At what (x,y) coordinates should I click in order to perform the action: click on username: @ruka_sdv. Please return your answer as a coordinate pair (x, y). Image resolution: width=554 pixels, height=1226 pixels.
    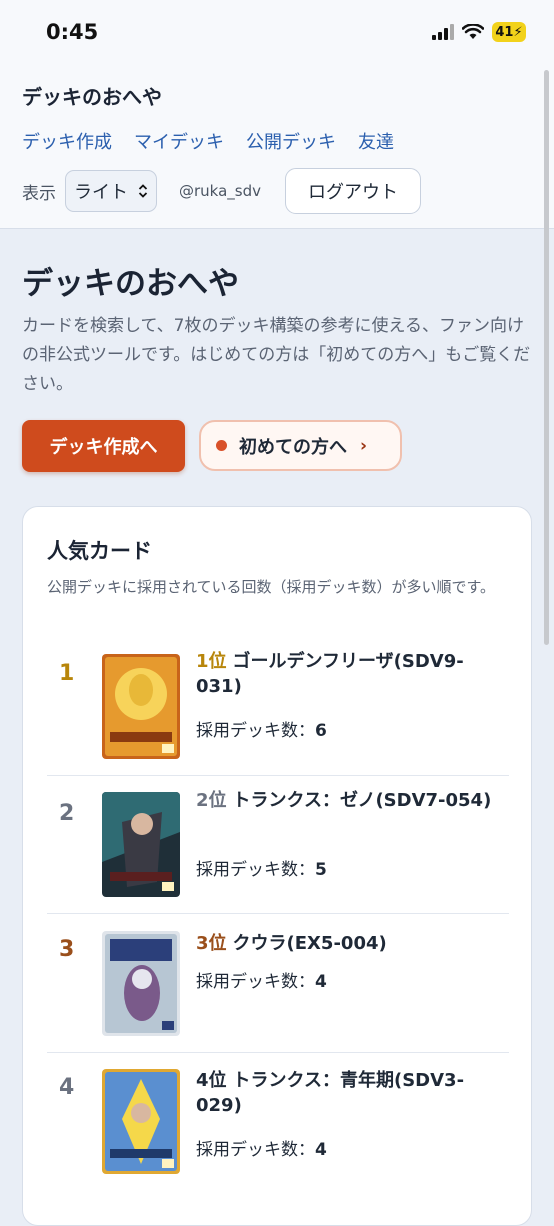
    Looking at the image, I should click on (220, 191).